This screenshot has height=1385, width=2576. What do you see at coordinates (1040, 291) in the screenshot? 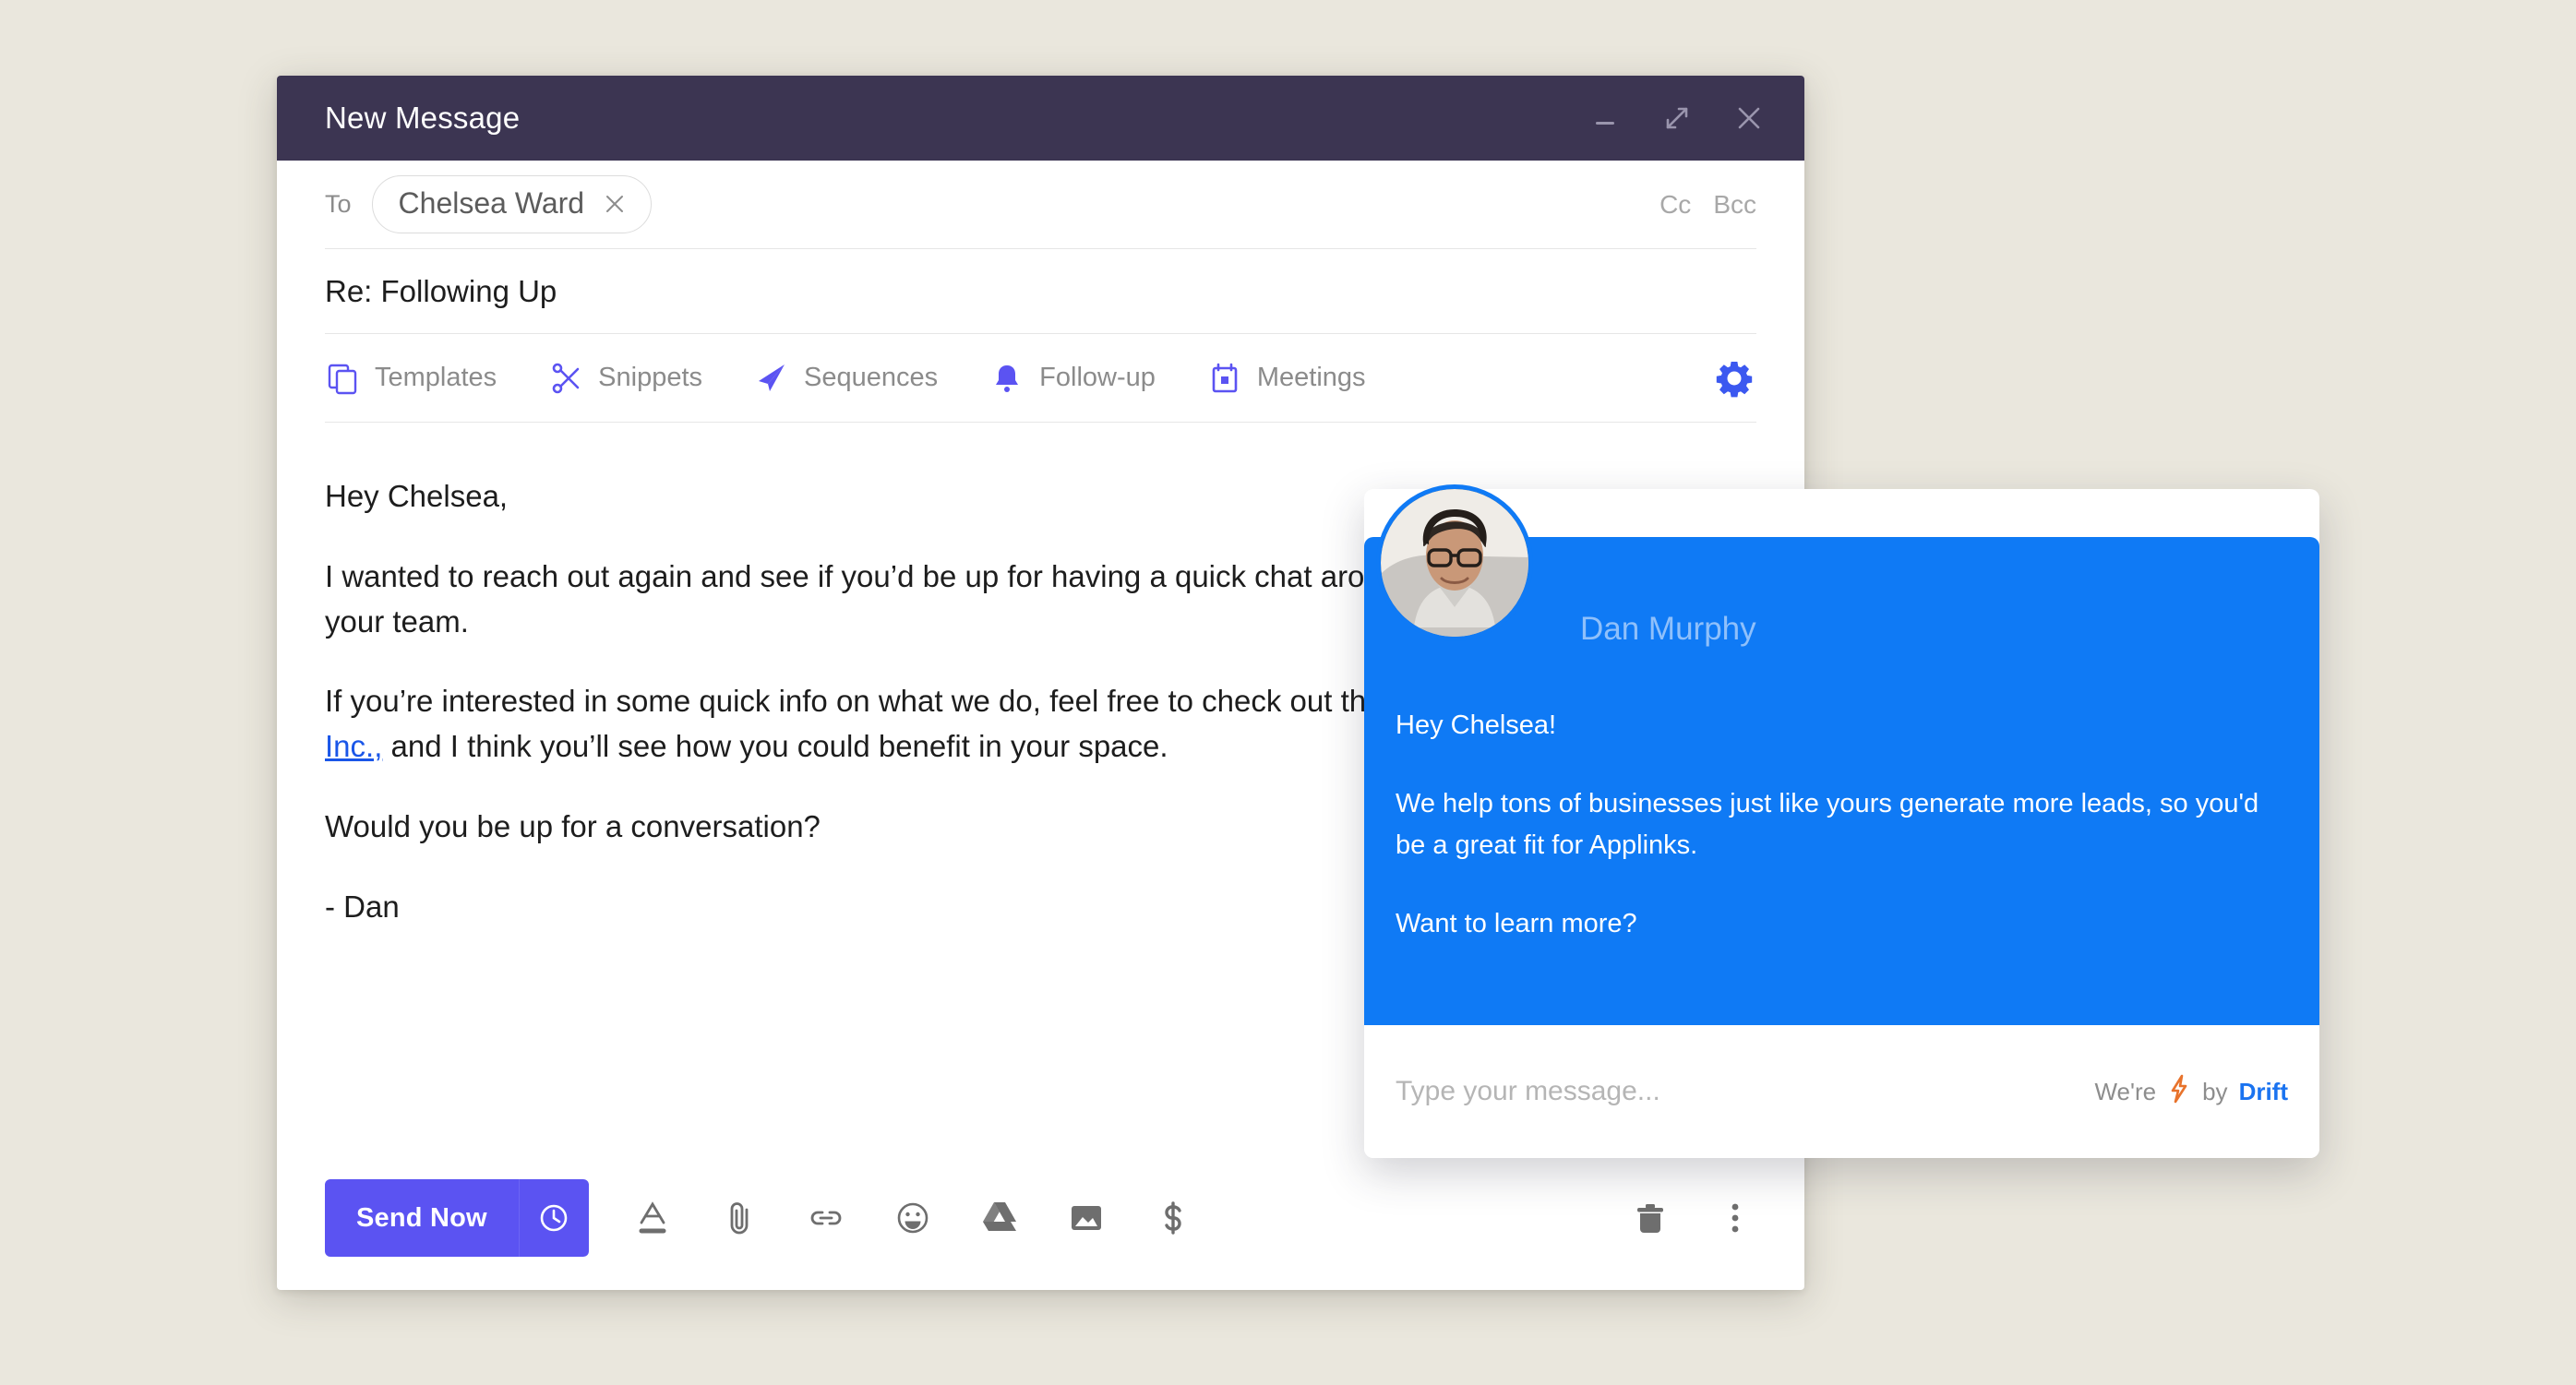
I see `subject-row: Re: Following Up` at bounding box center [1040, 291].